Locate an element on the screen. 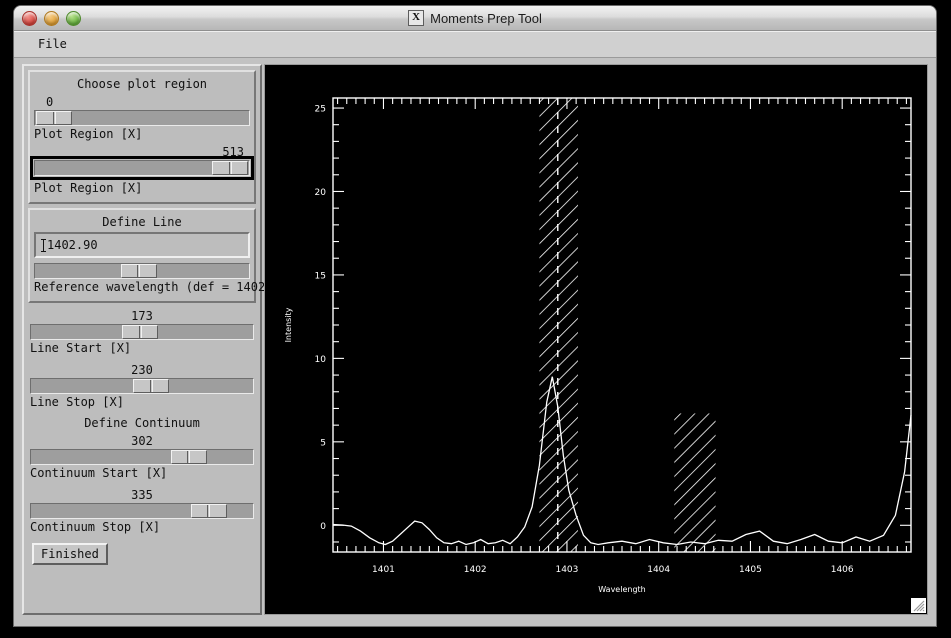 The width and height of the screenshot is (951, 638). window-title-group: X Moments Prep Tool is located at coordinates (475, 18).